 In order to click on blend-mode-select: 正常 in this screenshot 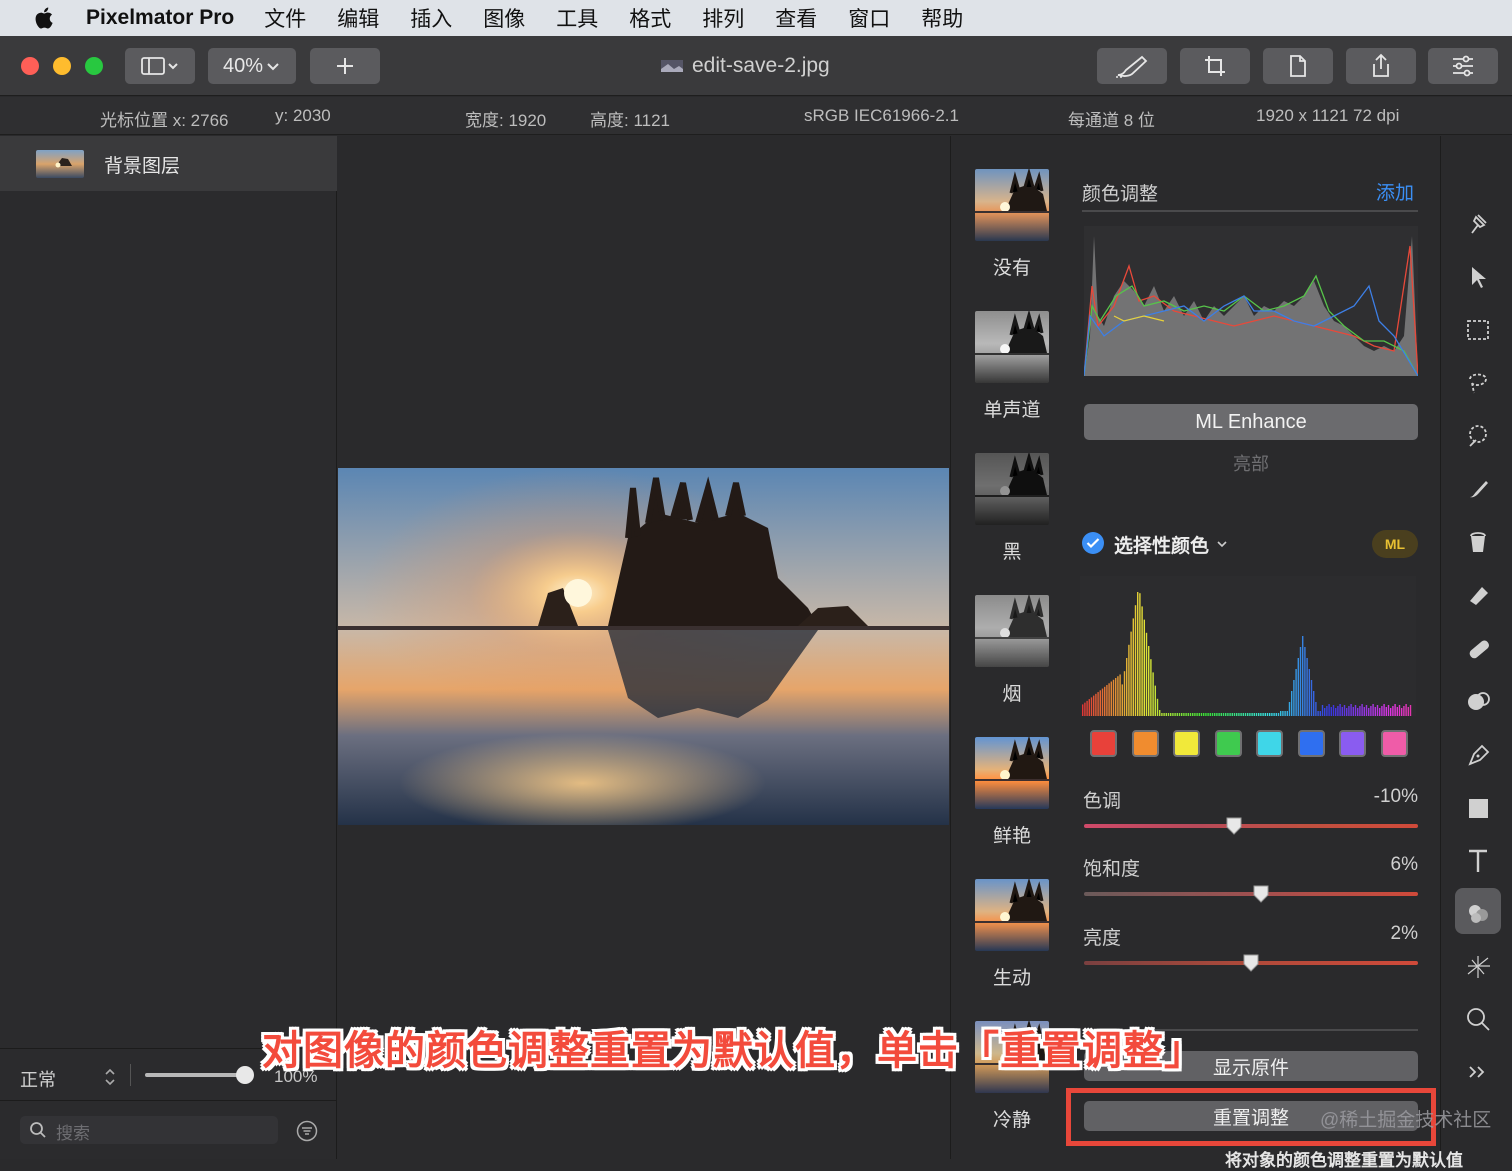, I will do `click(38, 1079)`.